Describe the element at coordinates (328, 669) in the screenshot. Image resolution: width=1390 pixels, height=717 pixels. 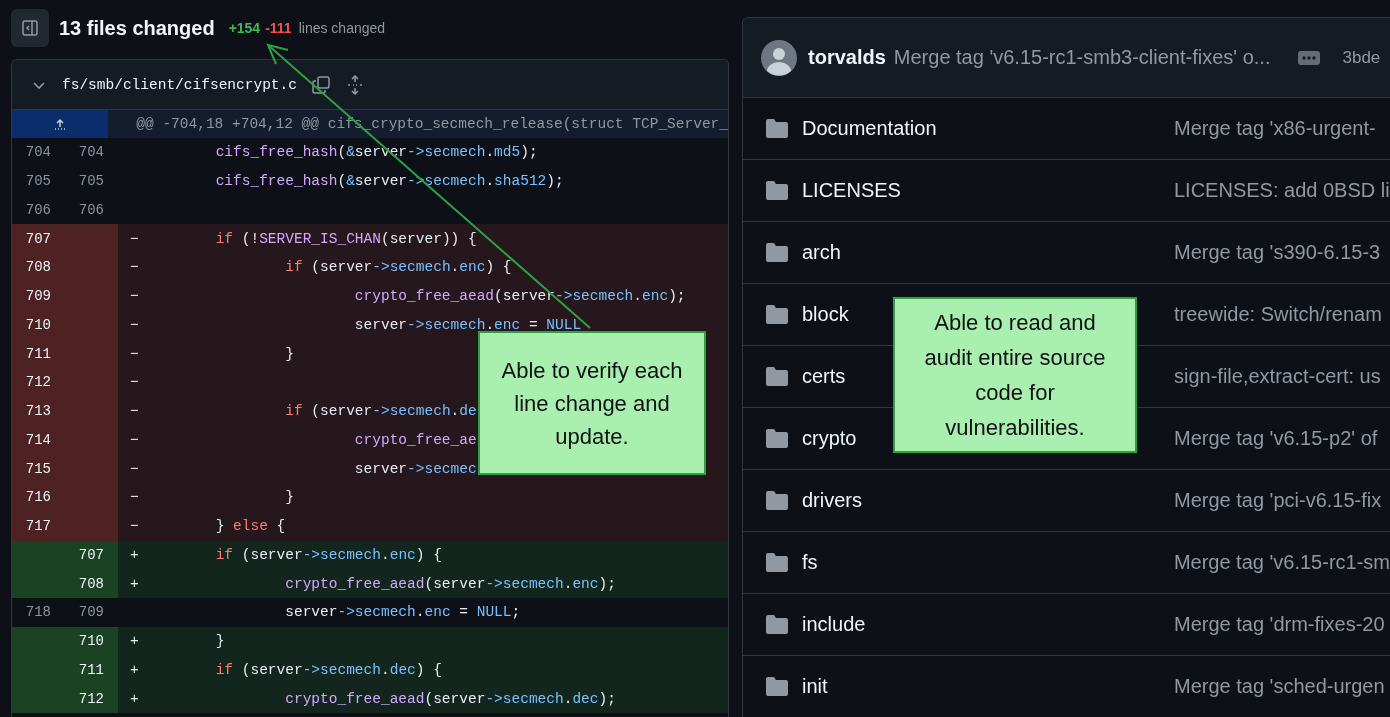
I see `code-line: if (server->secmech.dec) {` at that location.